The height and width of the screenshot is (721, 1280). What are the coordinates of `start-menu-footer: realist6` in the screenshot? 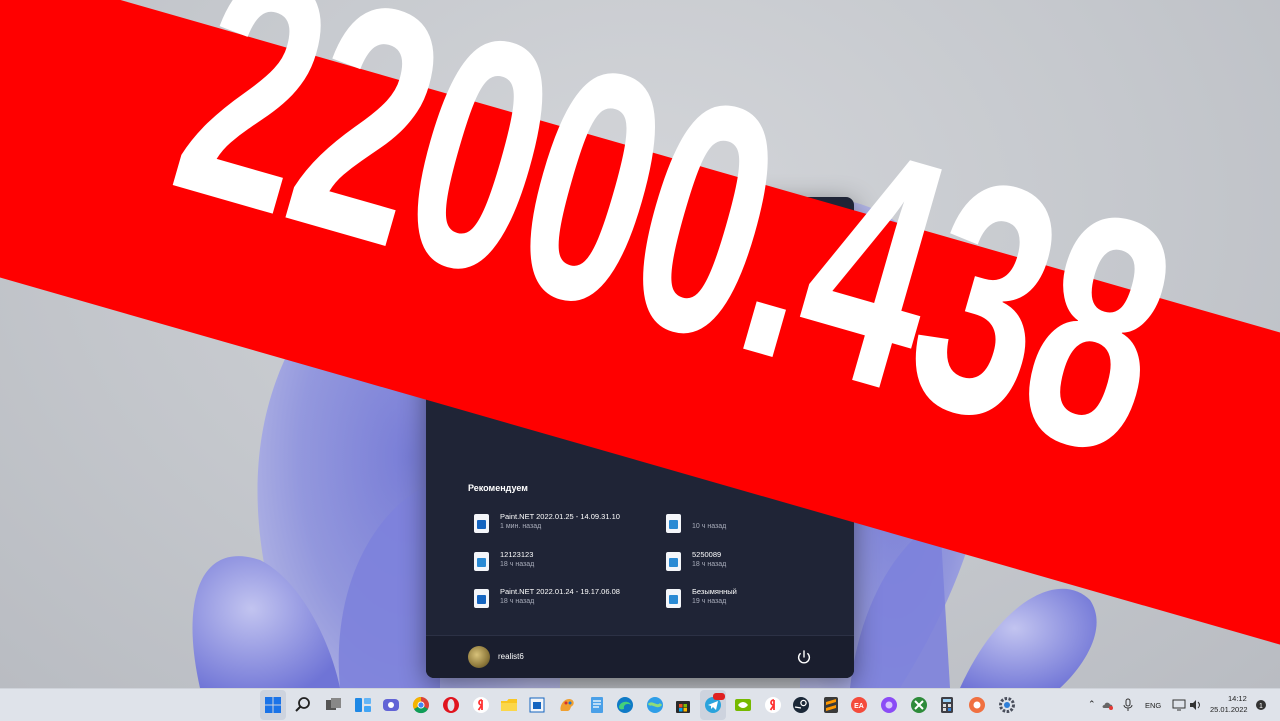 It's located at (640, 656).